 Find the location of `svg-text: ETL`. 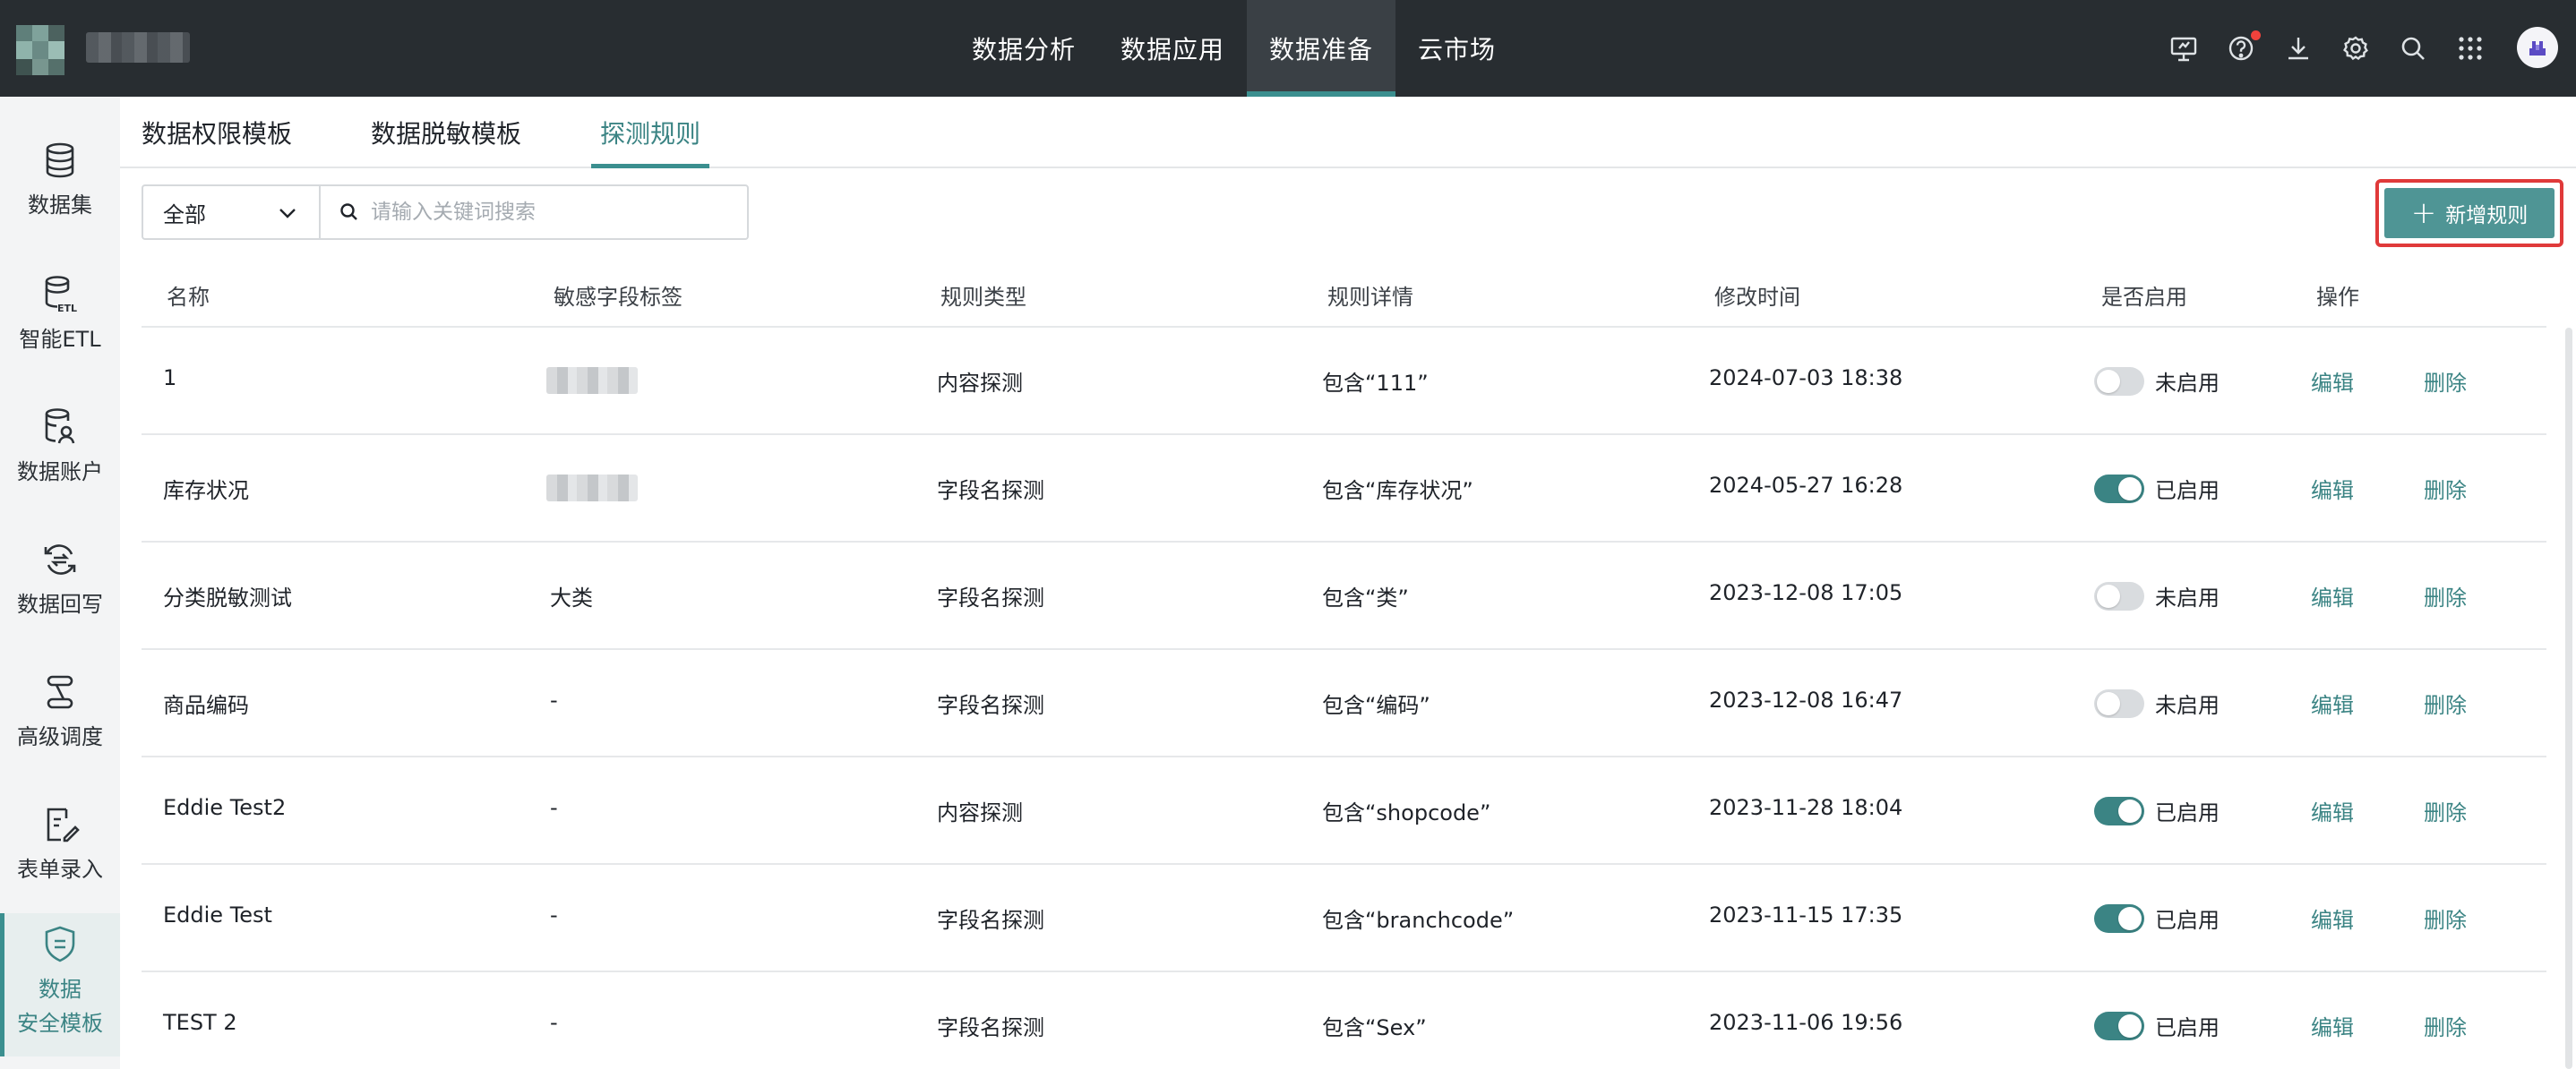

svg-text: ETL is located at coordinates (67, 308).